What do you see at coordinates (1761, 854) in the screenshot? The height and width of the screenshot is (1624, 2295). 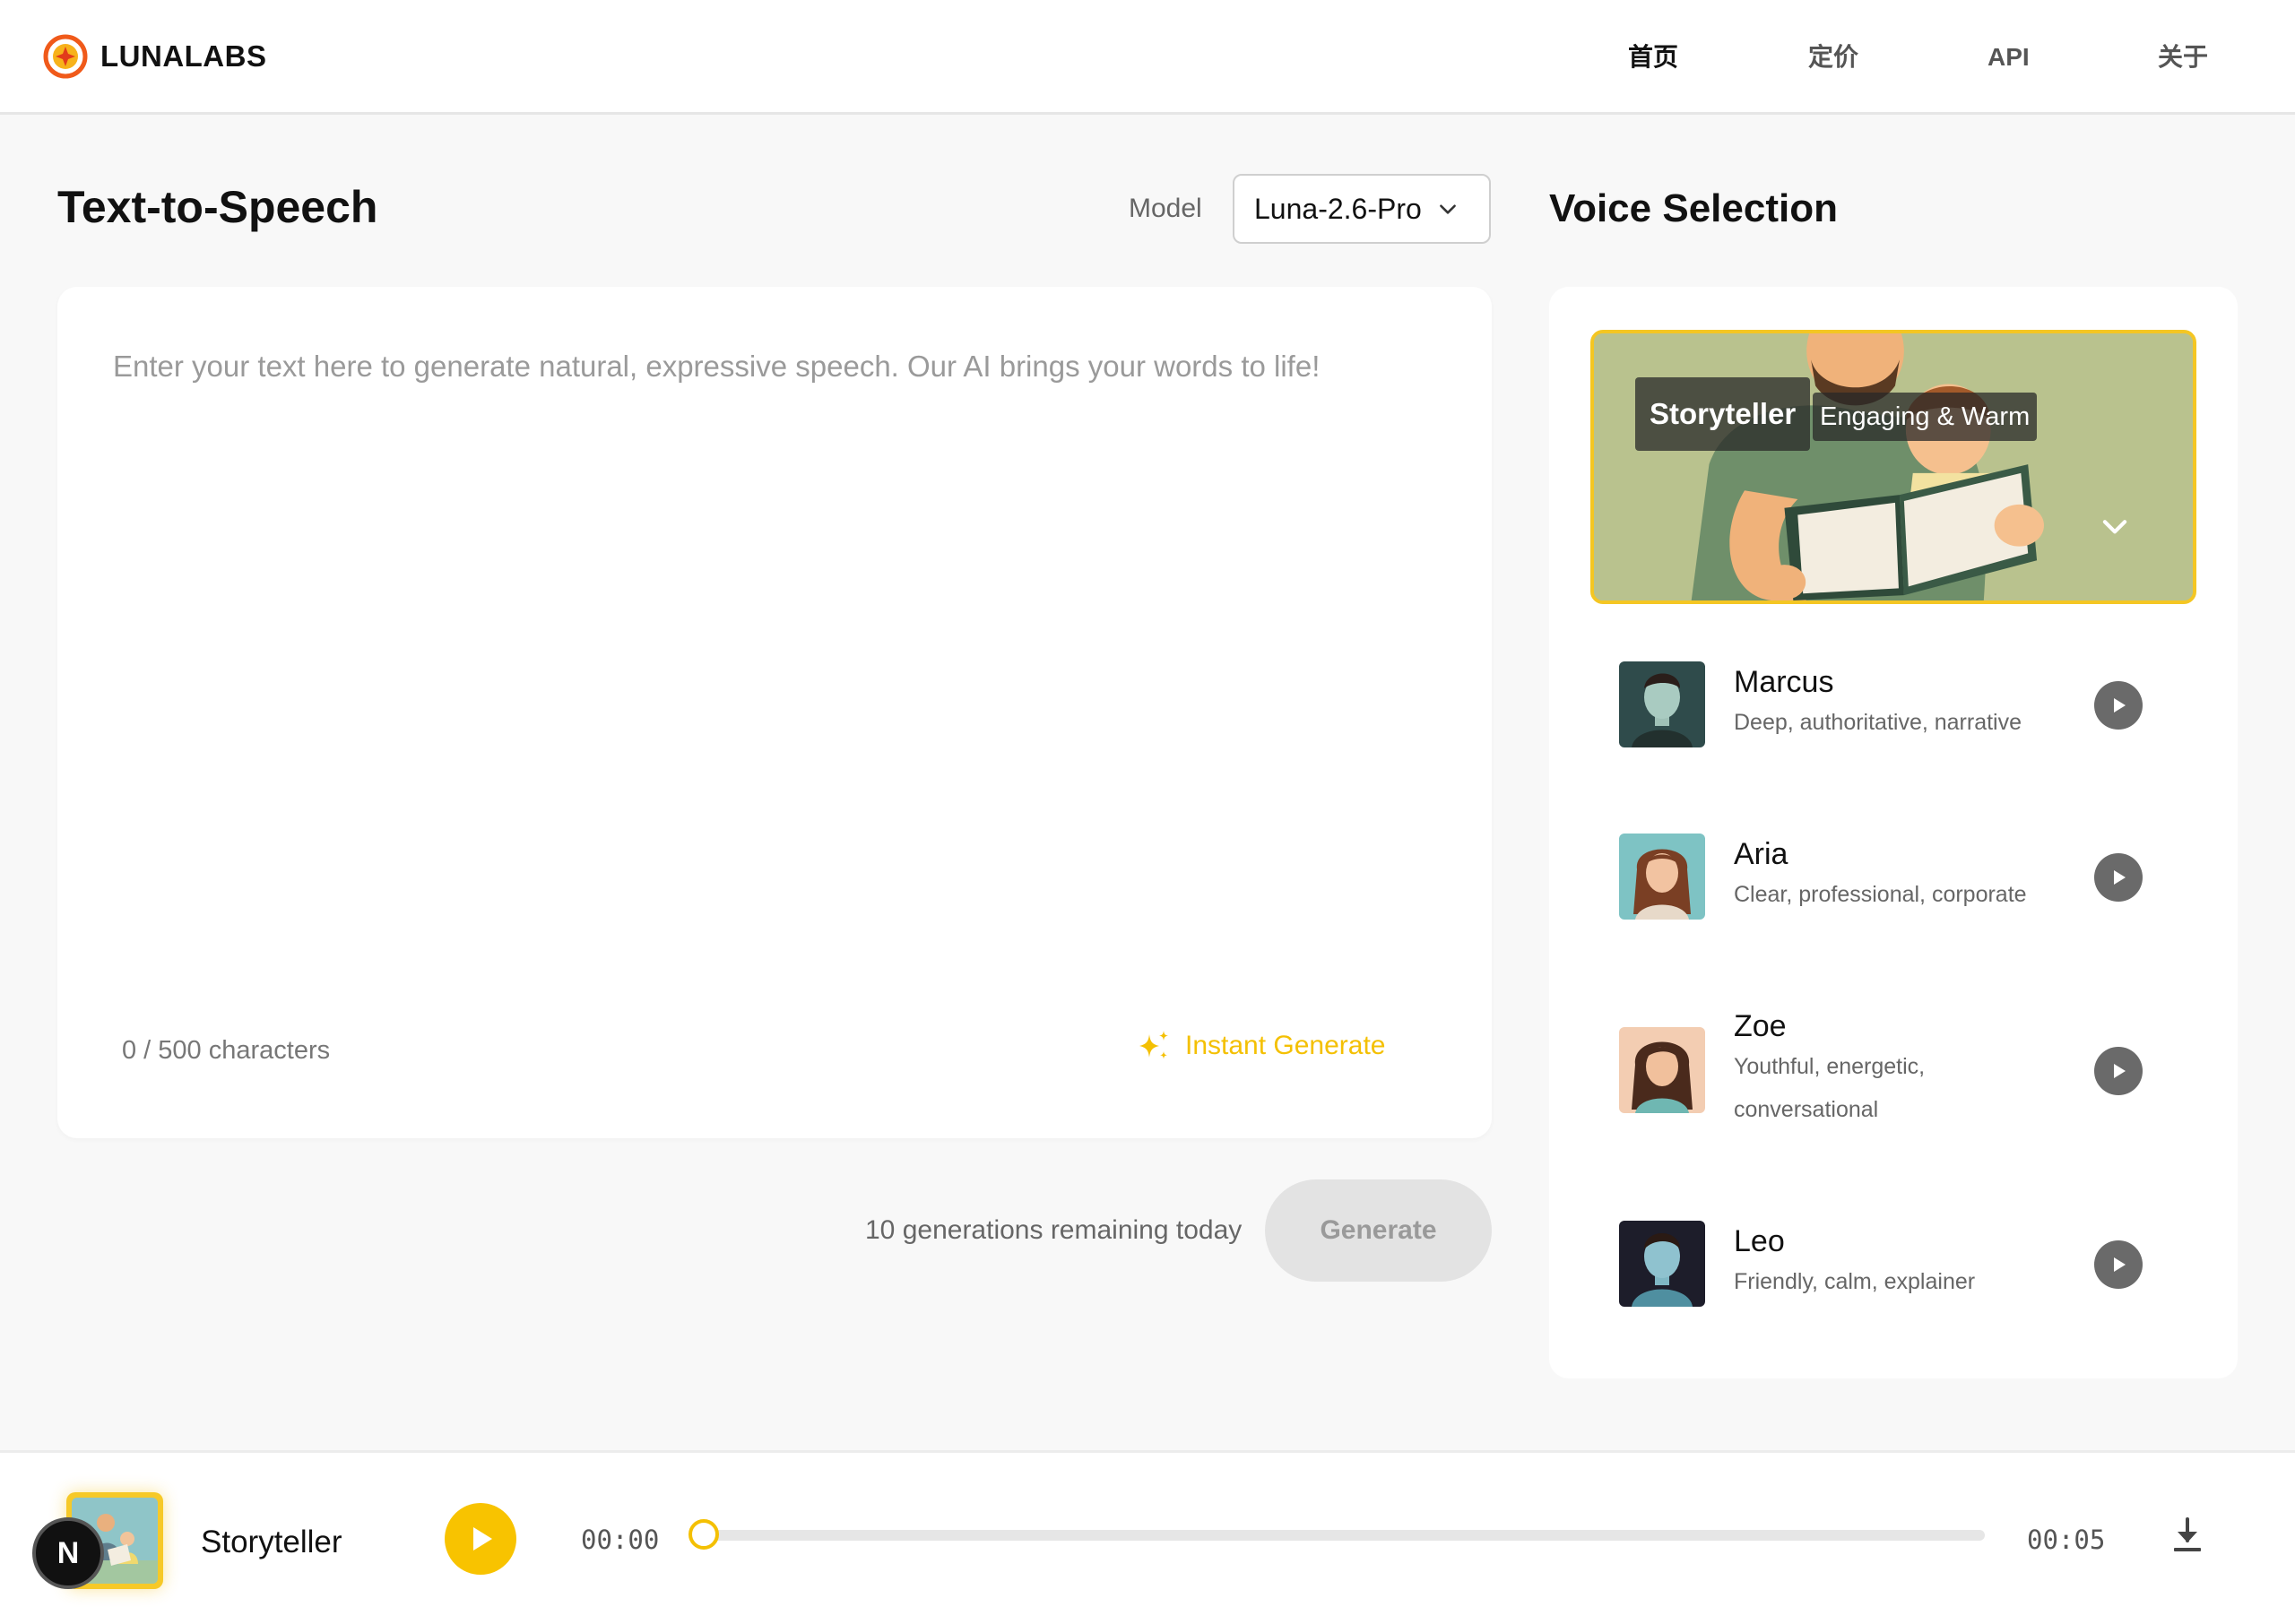 I see `voice-name: Aria` at bounding box center [1761, 854].